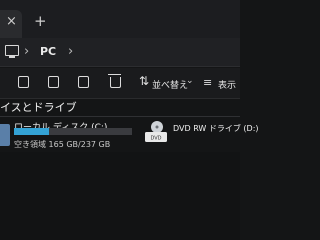  I want to click on sort-icon: ⇅, so click(144, 81).